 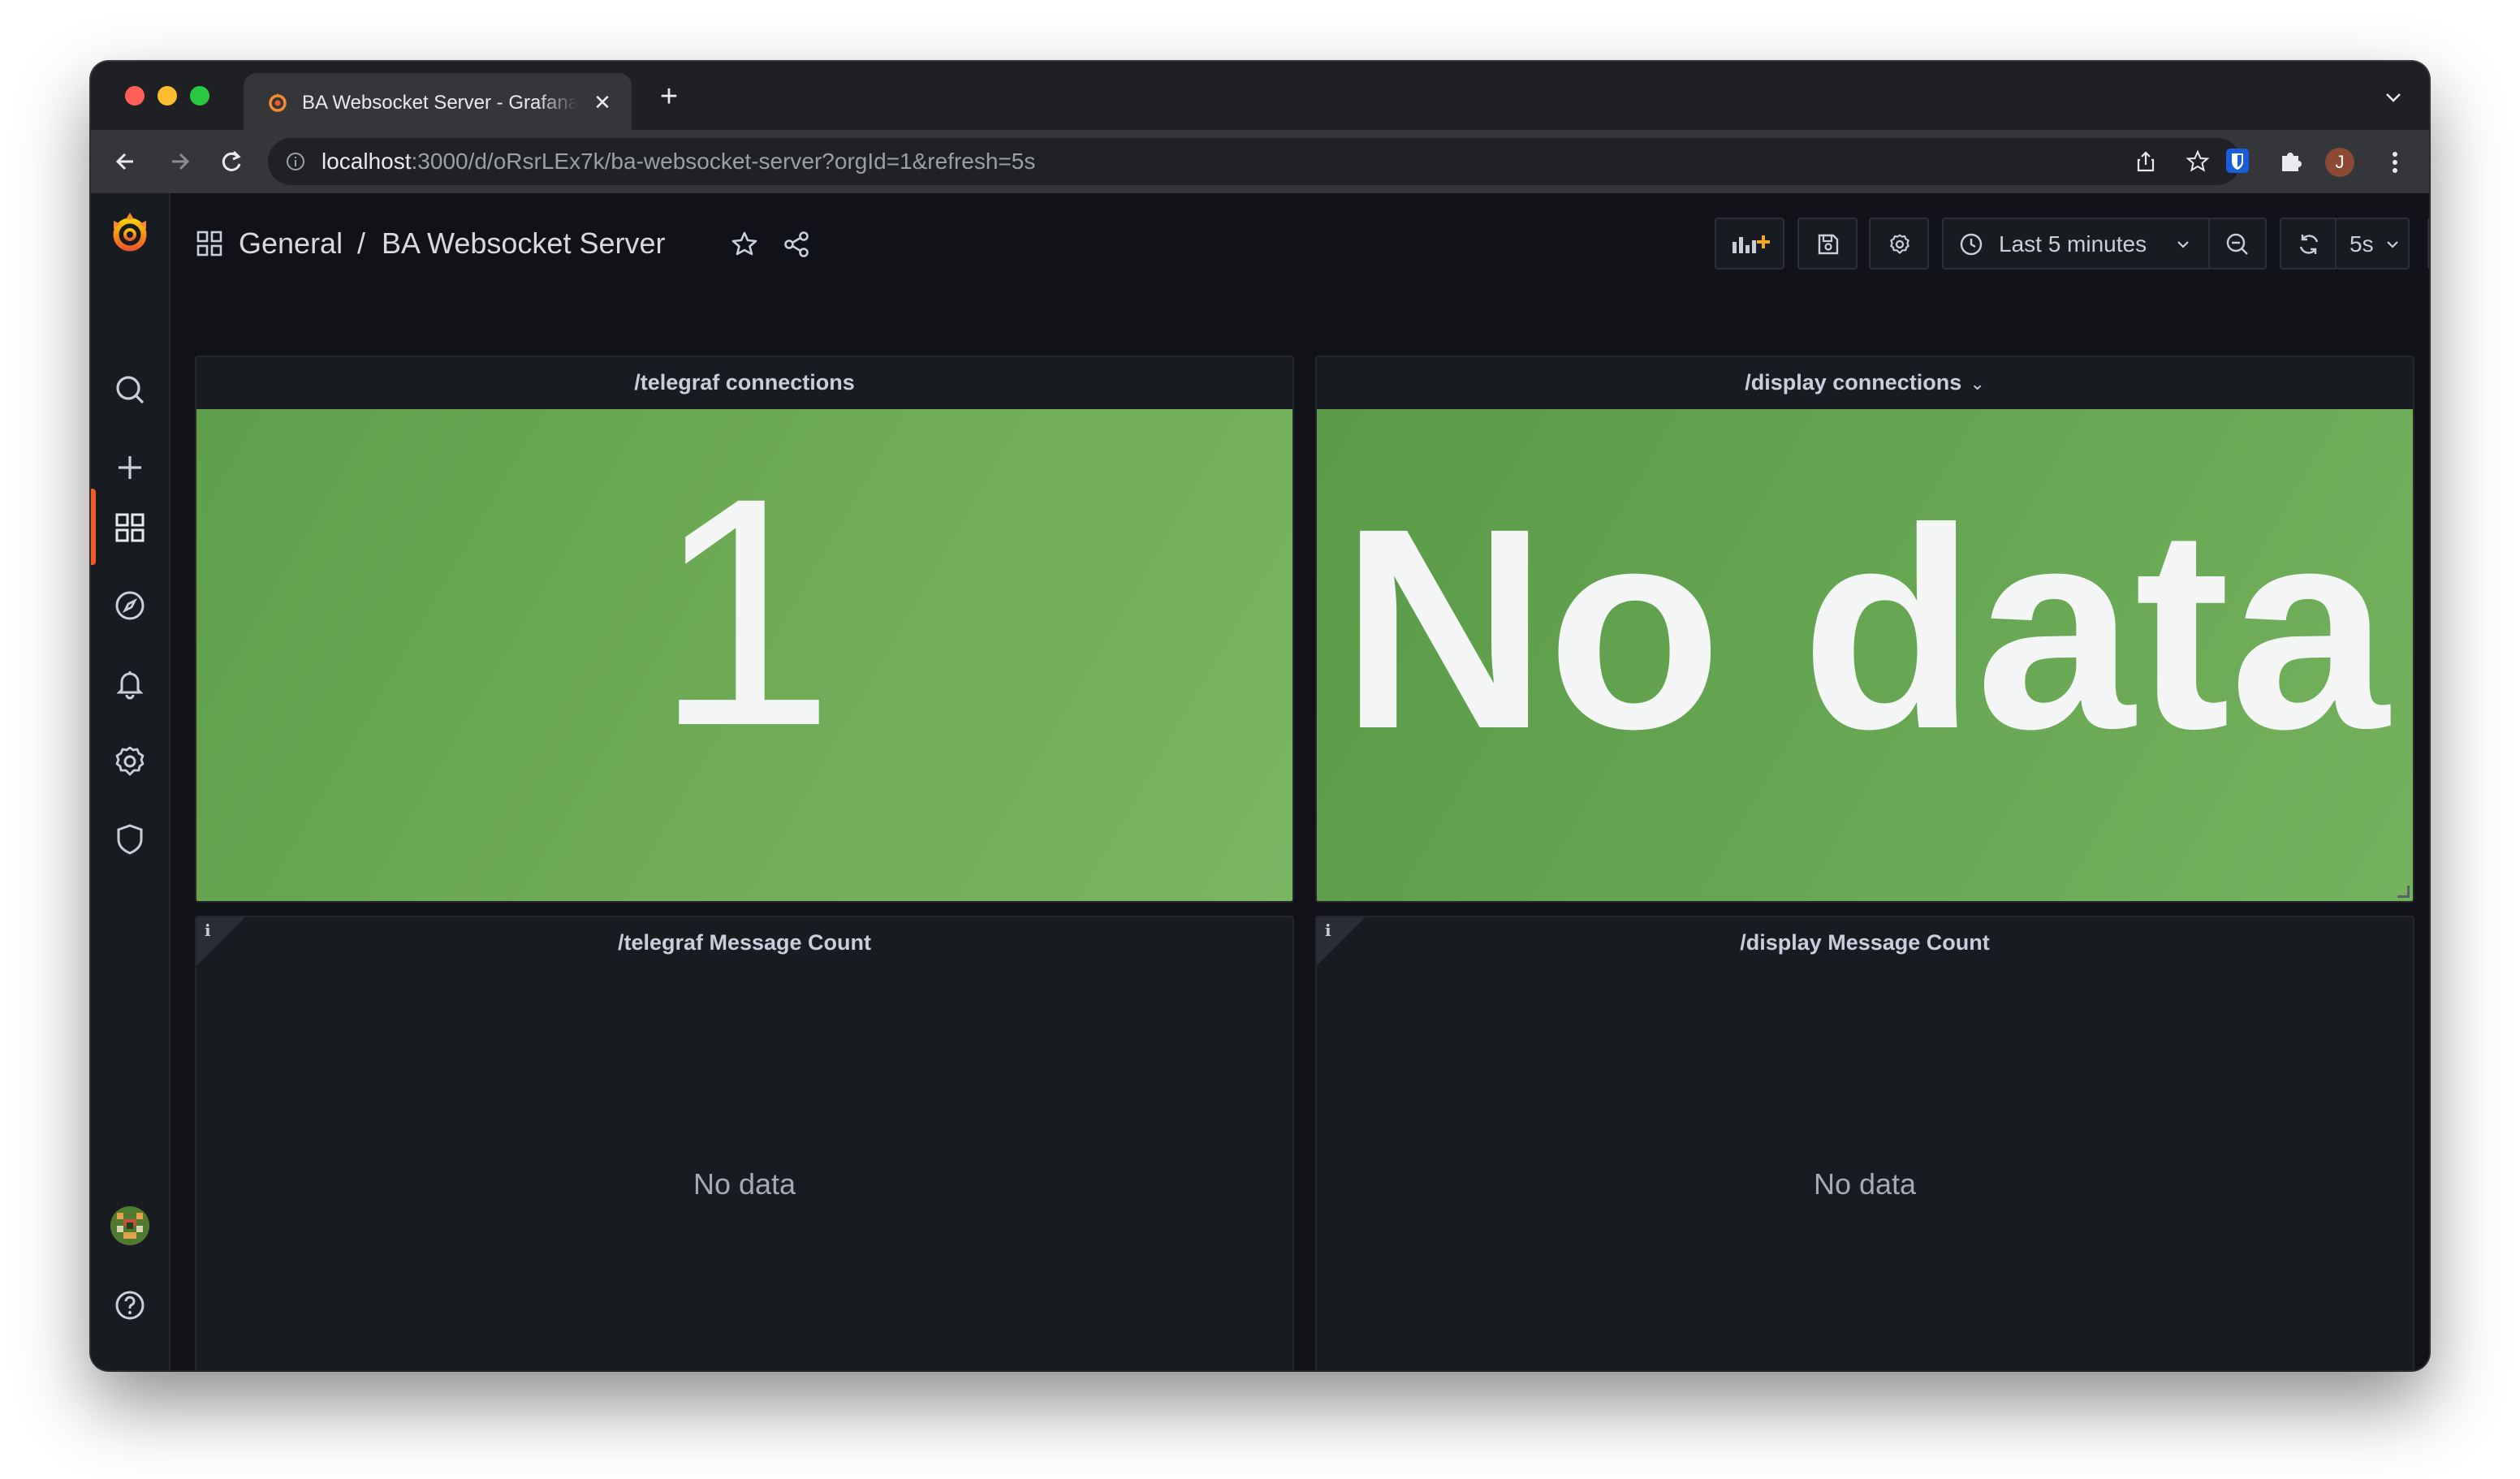 I want to click on plus-icon, so click(x=130, y=468).